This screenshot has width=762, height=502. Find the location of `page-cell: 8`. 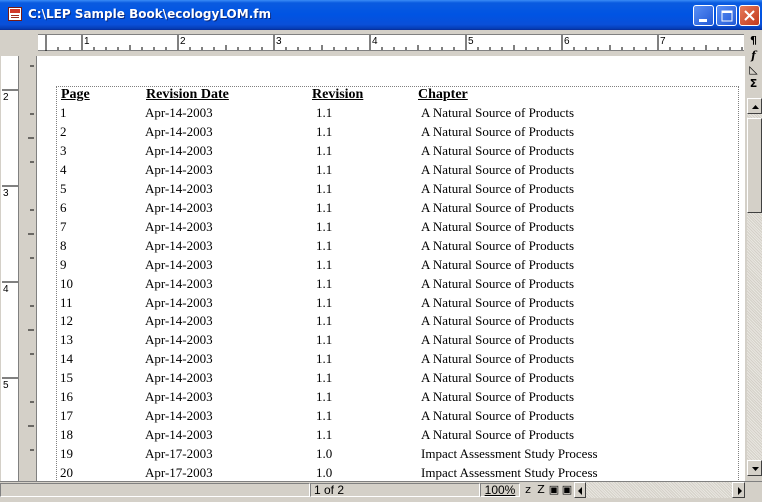

page-cell: 8 is located at coordinates (63, 245).